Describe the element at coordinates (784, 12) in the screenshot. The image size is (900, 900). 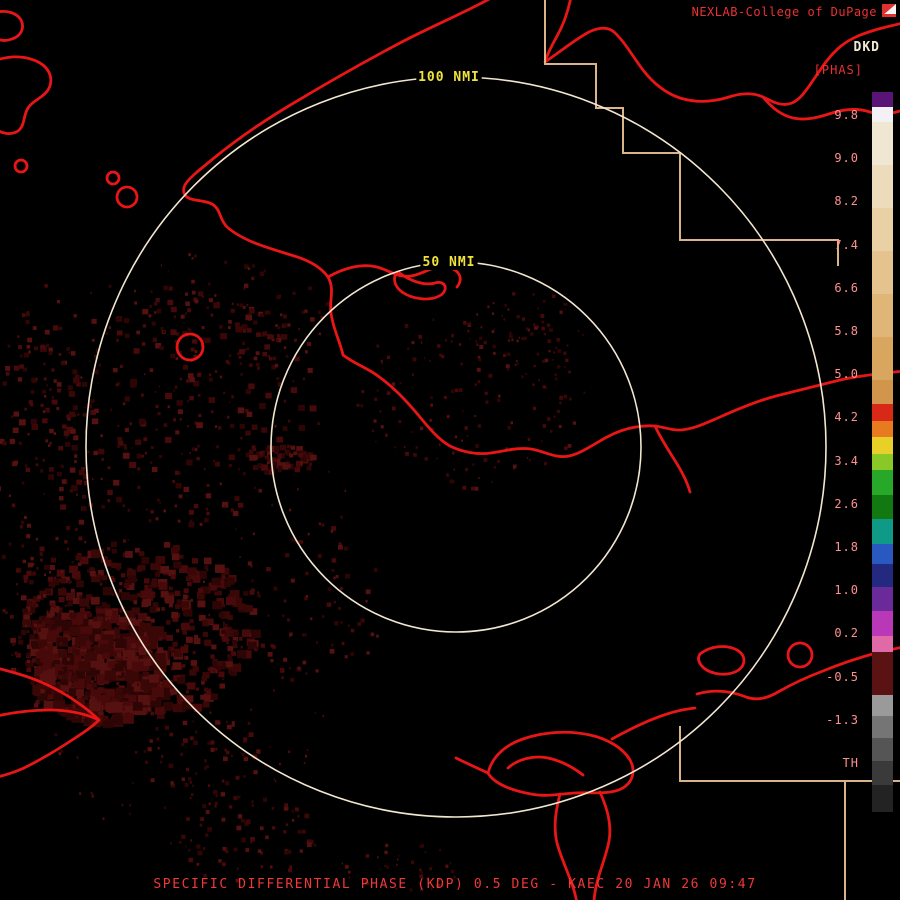
I see `brand-title: NEXLAB-College of DuPage` at that location.